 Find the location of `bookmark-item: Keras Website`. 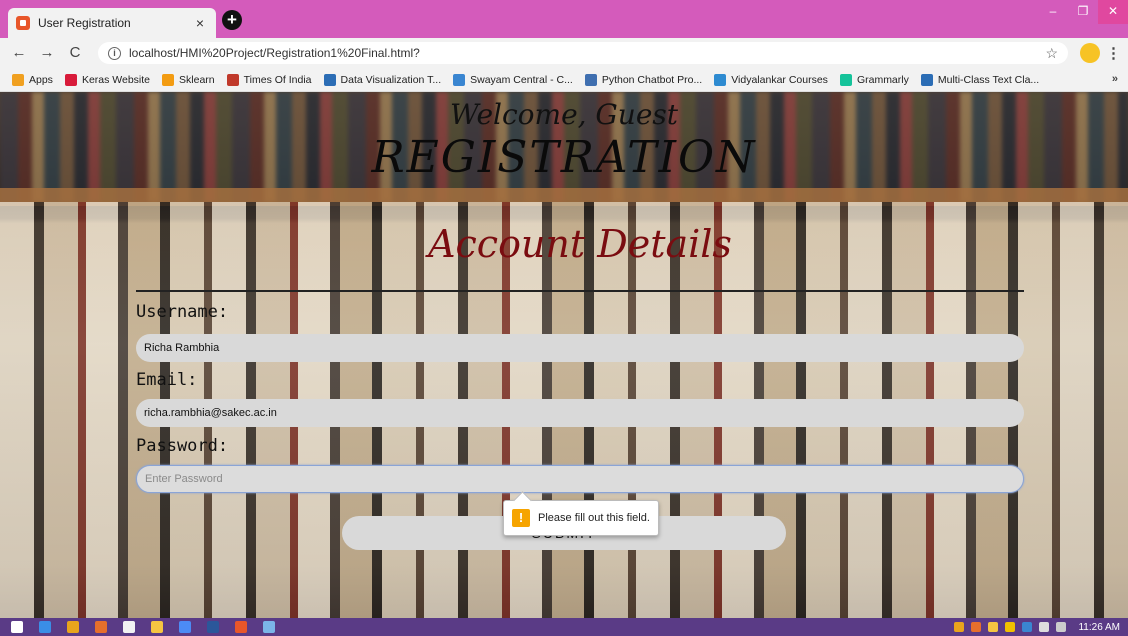

bookmark-item: Keras Website is located at coordinates (107, 79).